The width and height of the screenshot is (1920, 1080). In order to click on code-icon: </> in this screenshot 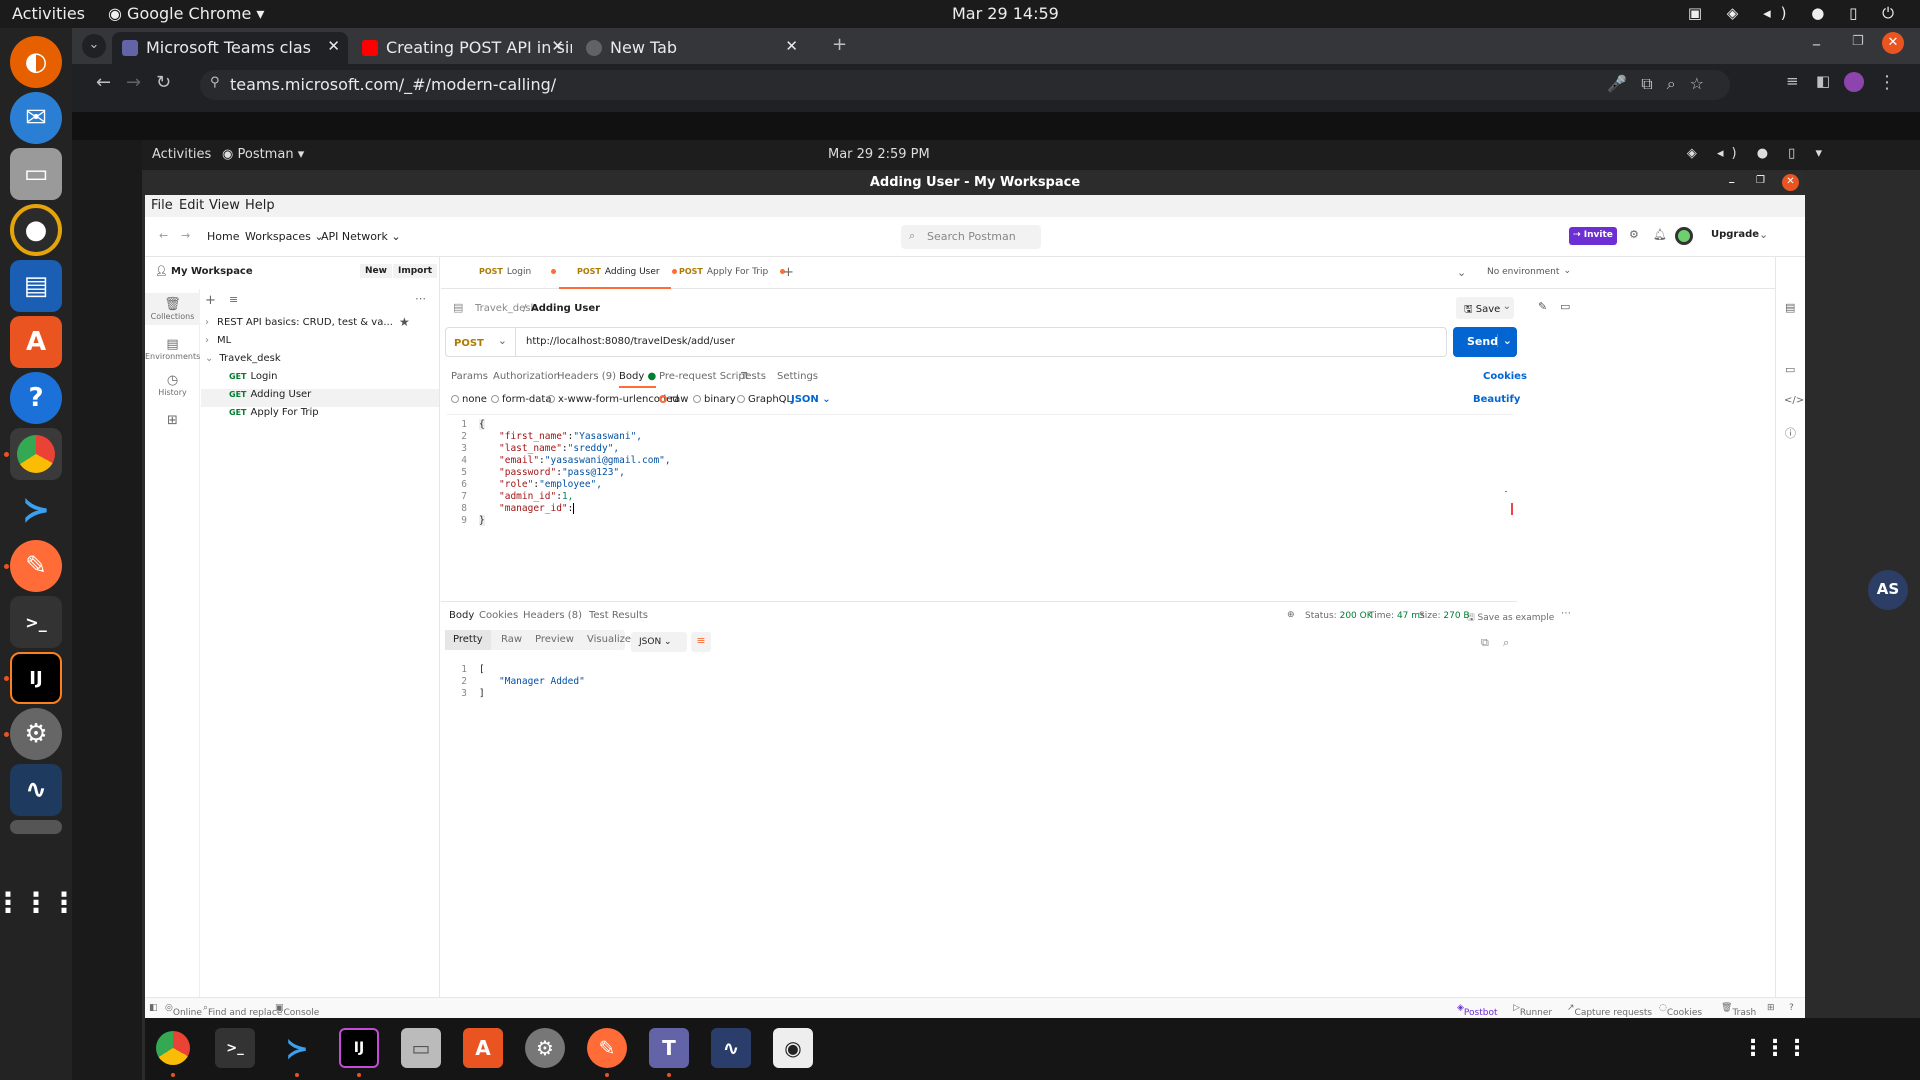, I will do `click(1794, 400)`.